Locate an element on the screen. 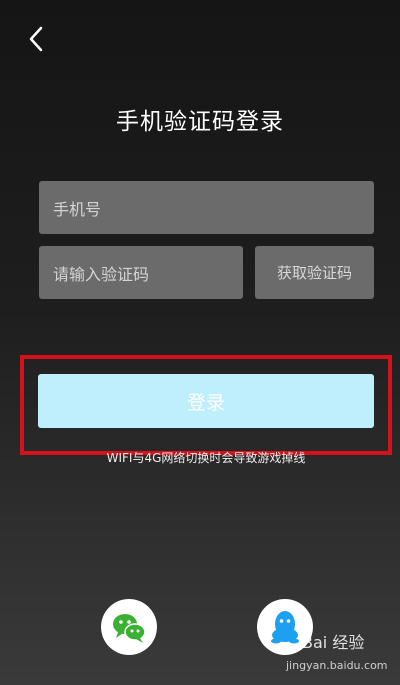 This screenshot has height=685, width=400. code-placeholder: 请输入验证码 is located at coordinates (101, 274).